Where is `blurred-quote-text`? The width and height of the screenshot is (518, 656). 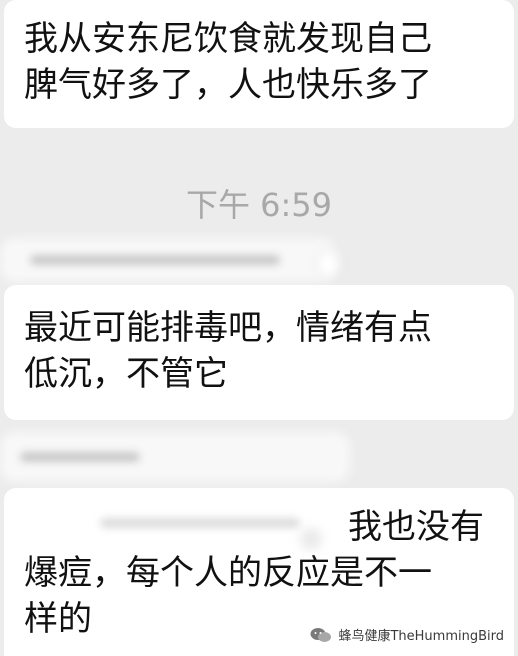 blurred-quote-text is located at coordinates (200, 523).